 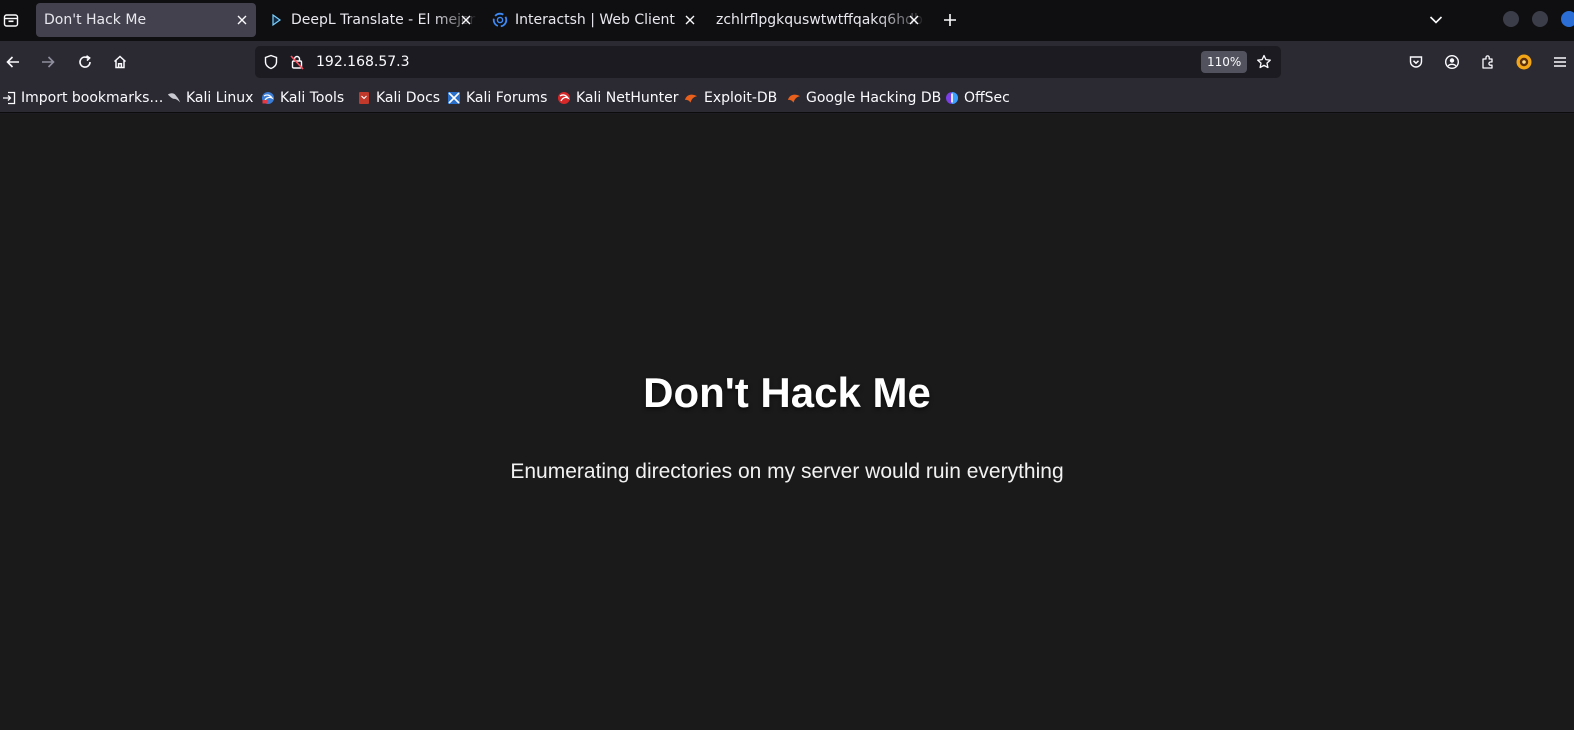 What do you see at coordinates (1511, 19) in the screenshot?
I see `minimize-button` at bounding box center [1511, 19].